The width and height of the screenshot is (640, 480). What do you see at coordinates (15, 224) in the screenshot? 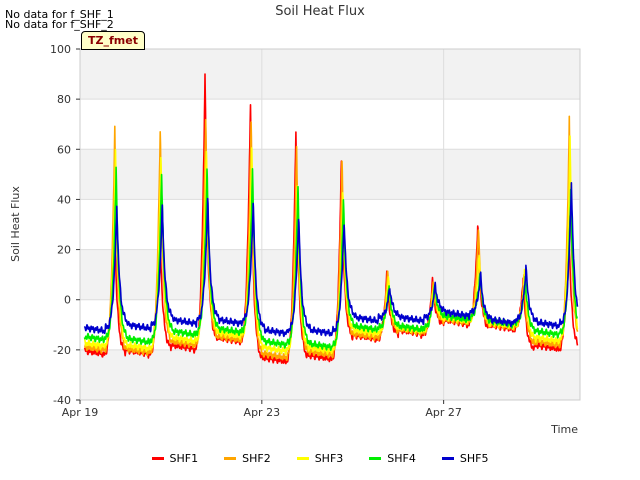
I see `y-axis-label: Soil Heat Flux` at bounding box center [15, 224].